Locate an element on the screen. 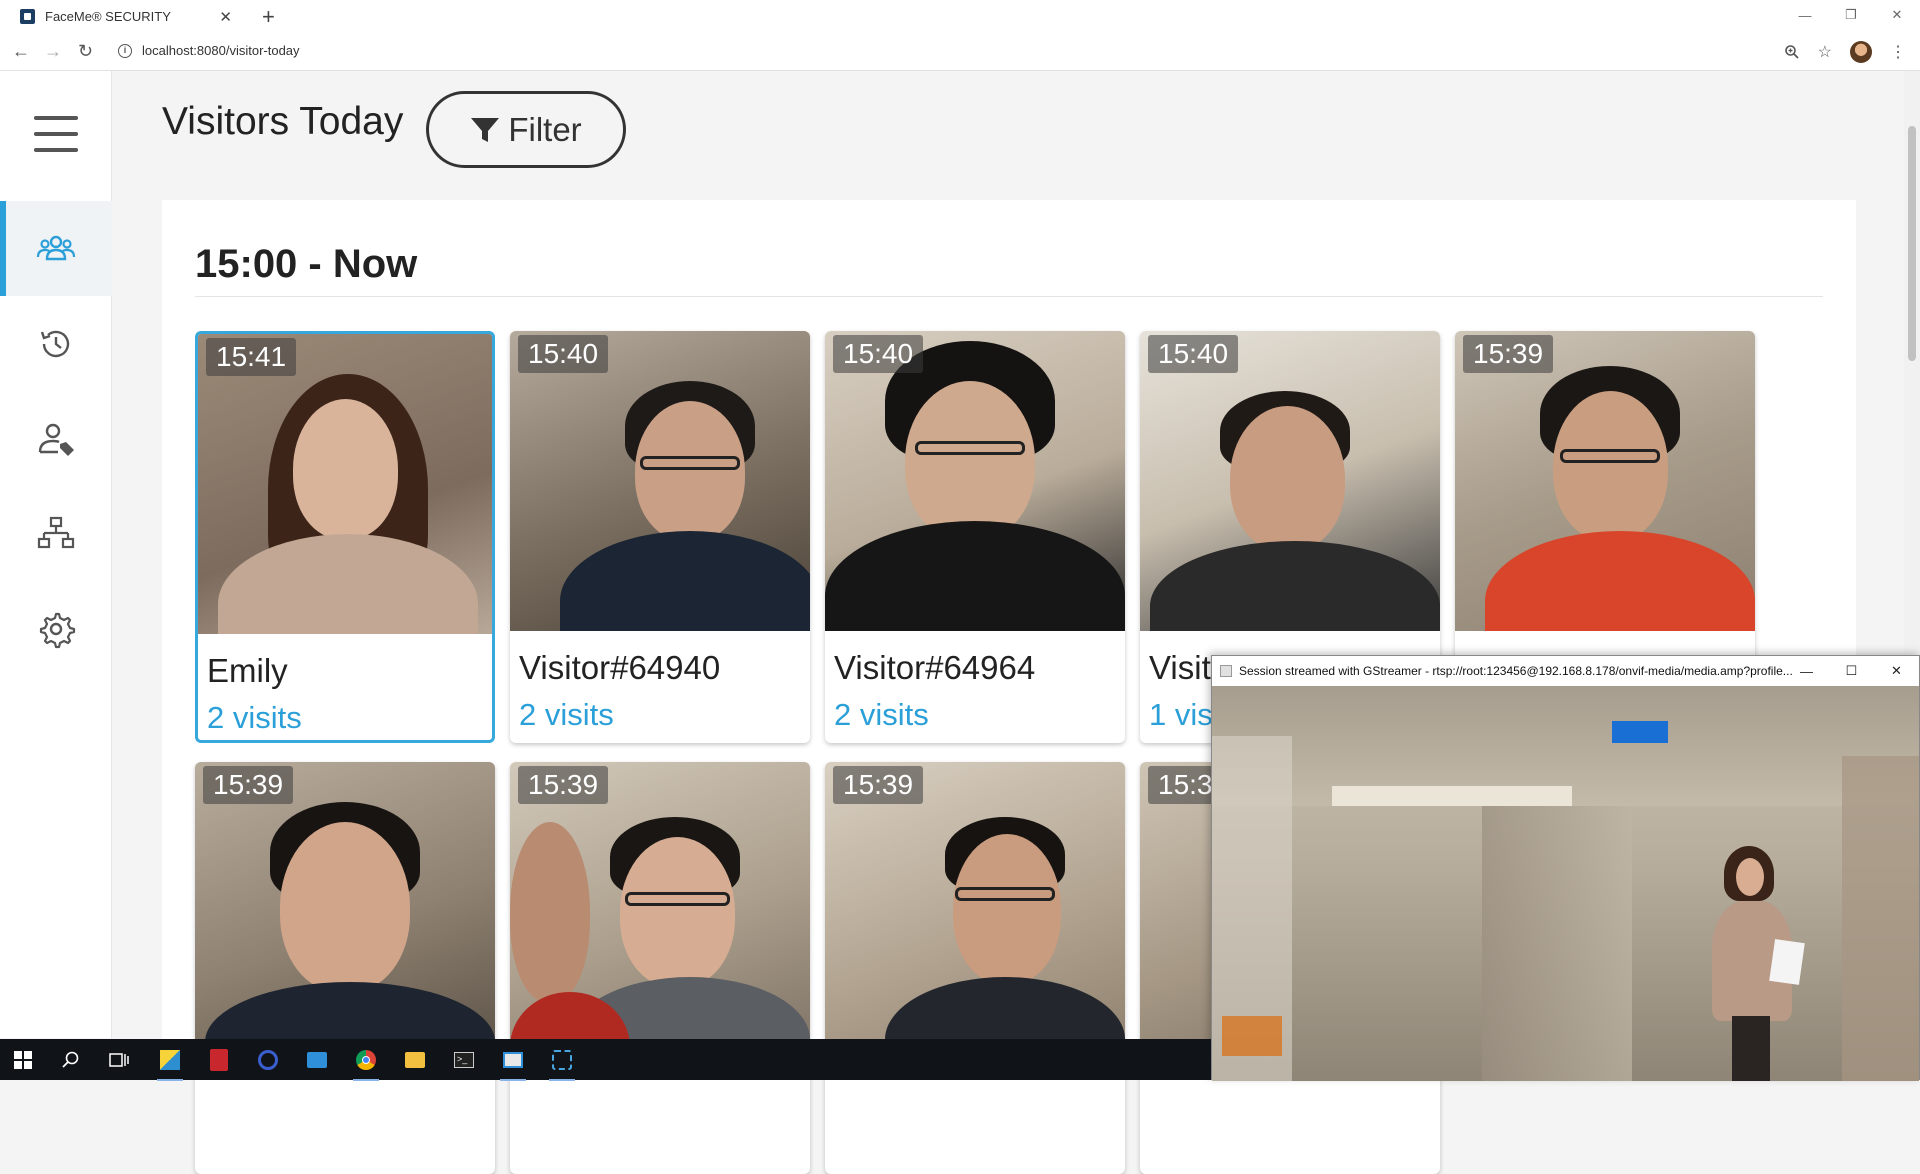 The height and width of the screenshot is (1174, 1920). windows-taskbar: >_ is located at coordinates (605, 1060).